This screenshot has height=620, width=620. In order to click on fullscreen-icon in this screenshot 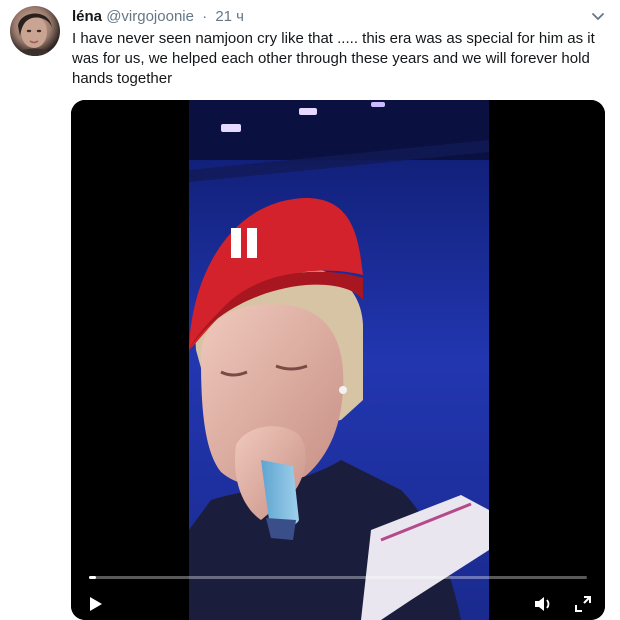, I will do `click(583, 604)`.